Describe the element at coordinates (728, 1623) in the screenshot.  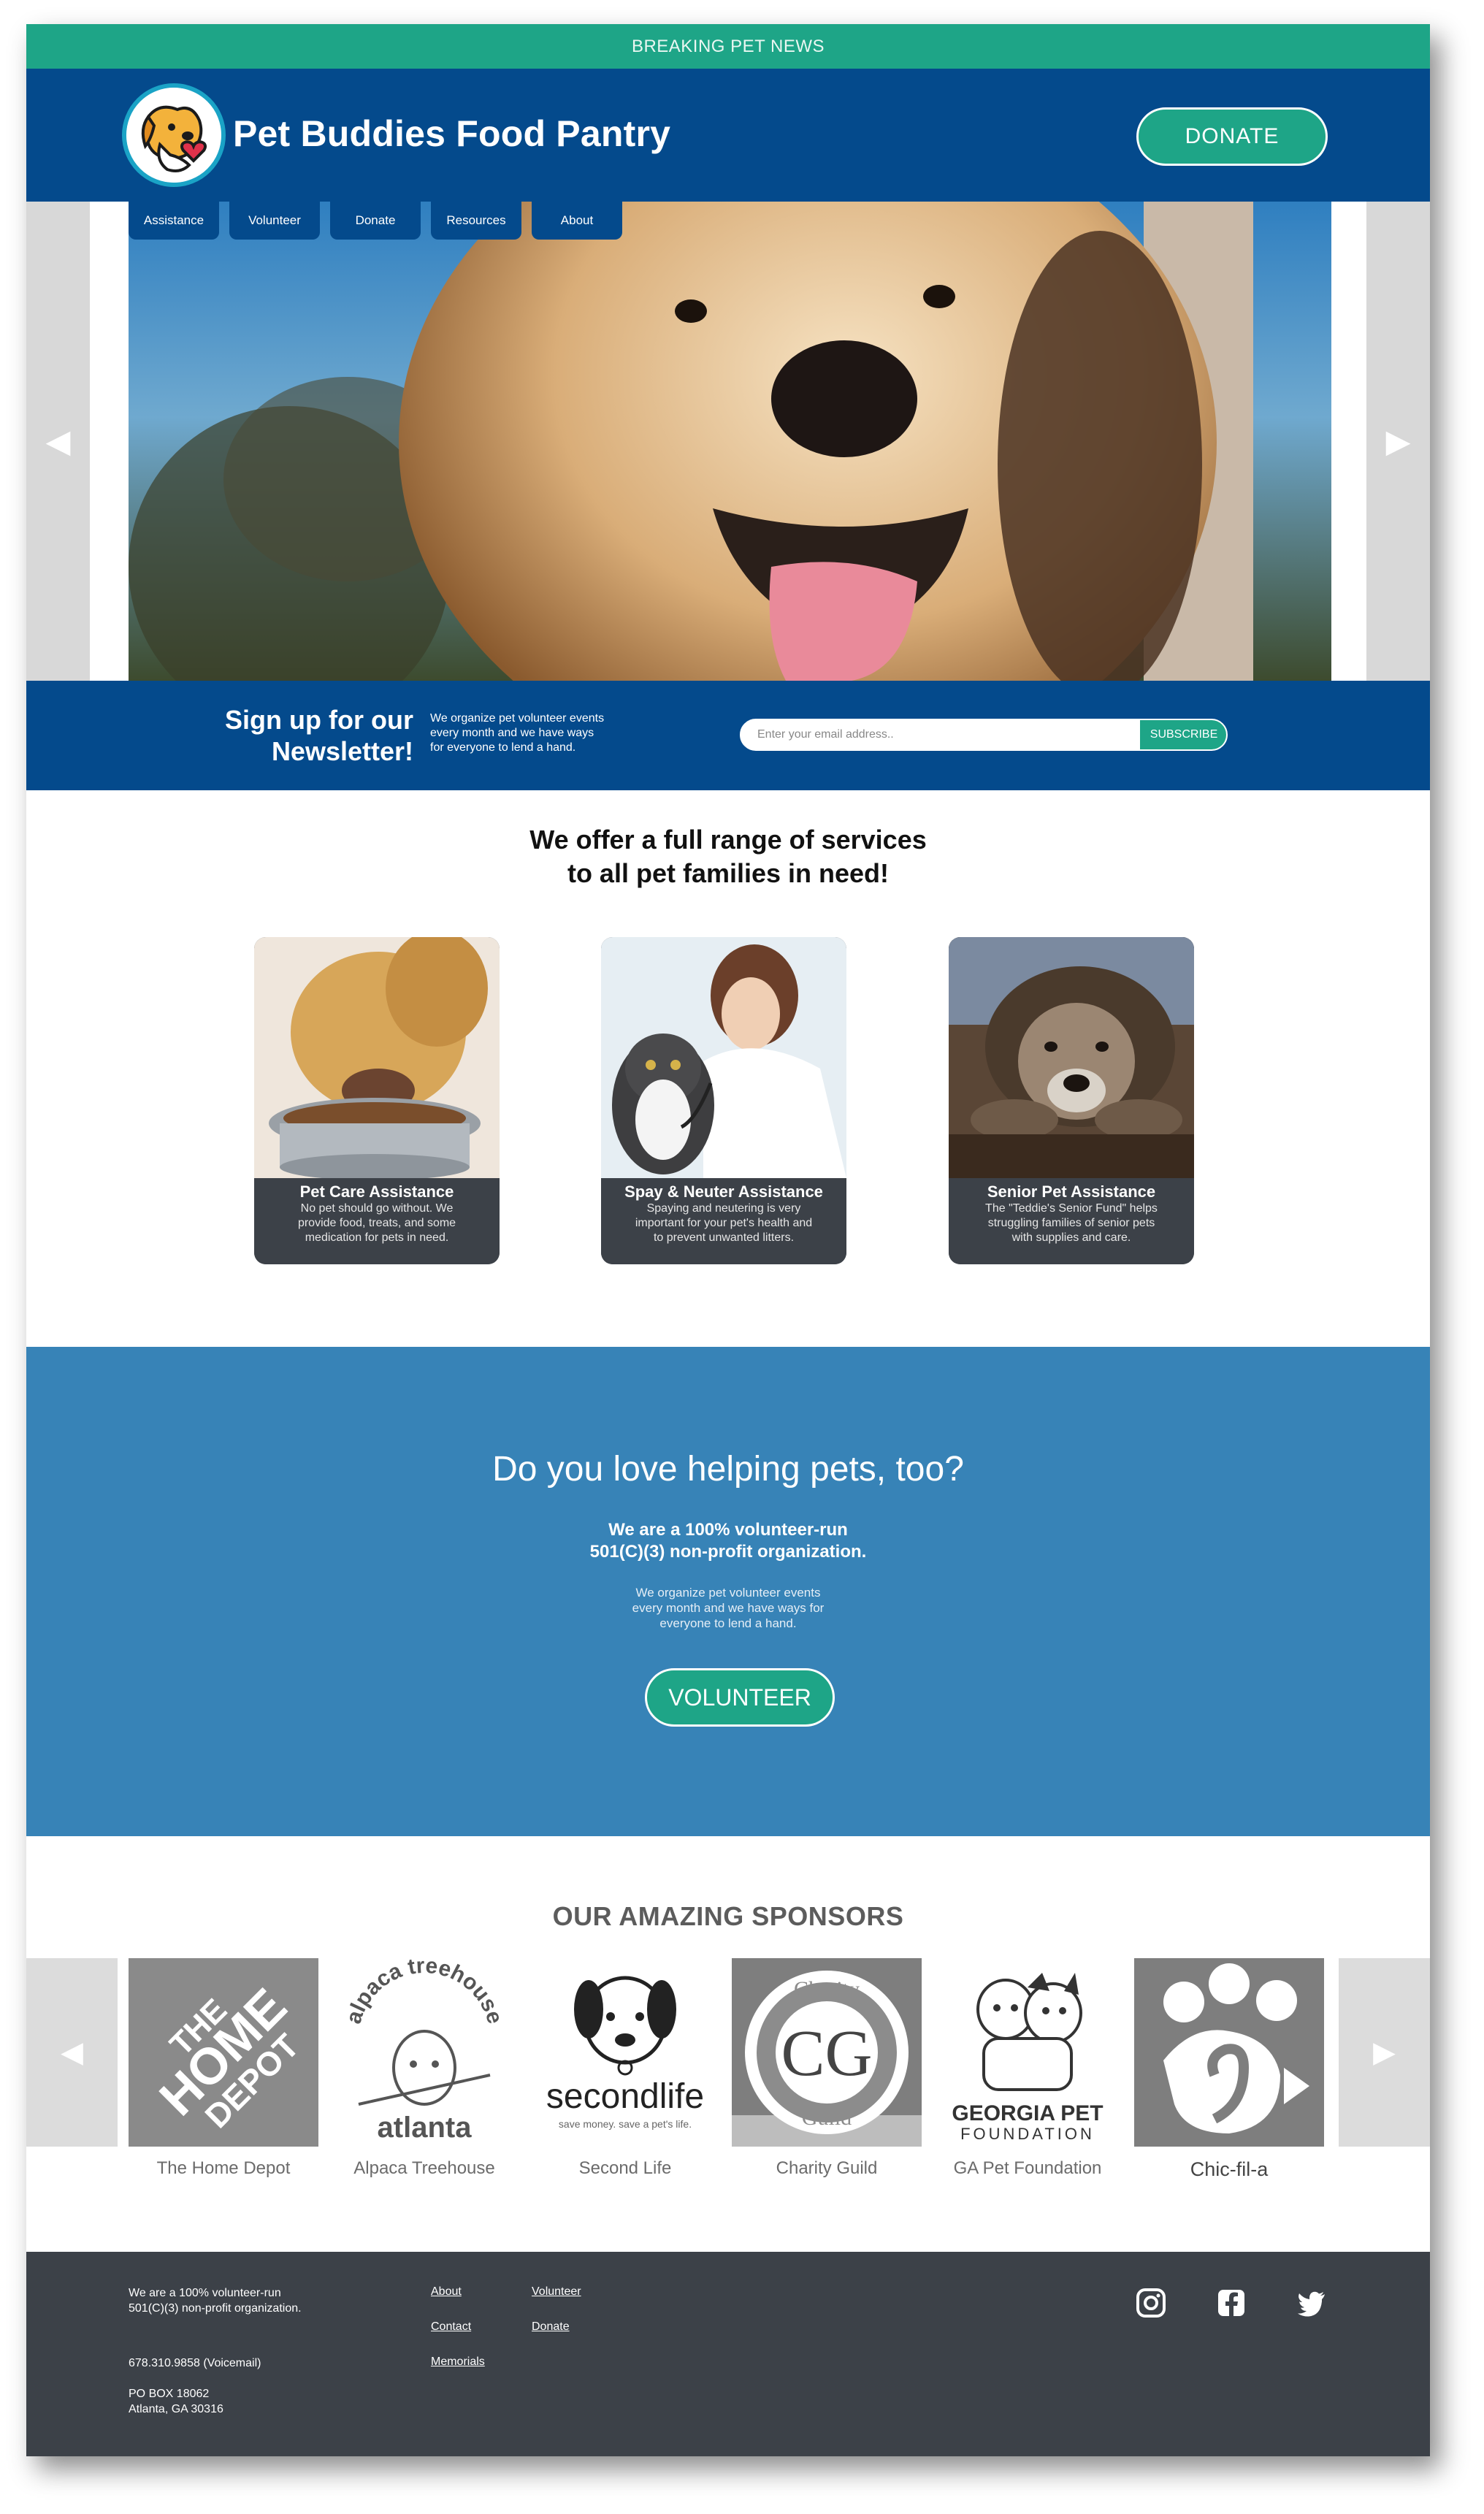
I see `volunteer-desc-line: everyone to lend a hand.` at that location.